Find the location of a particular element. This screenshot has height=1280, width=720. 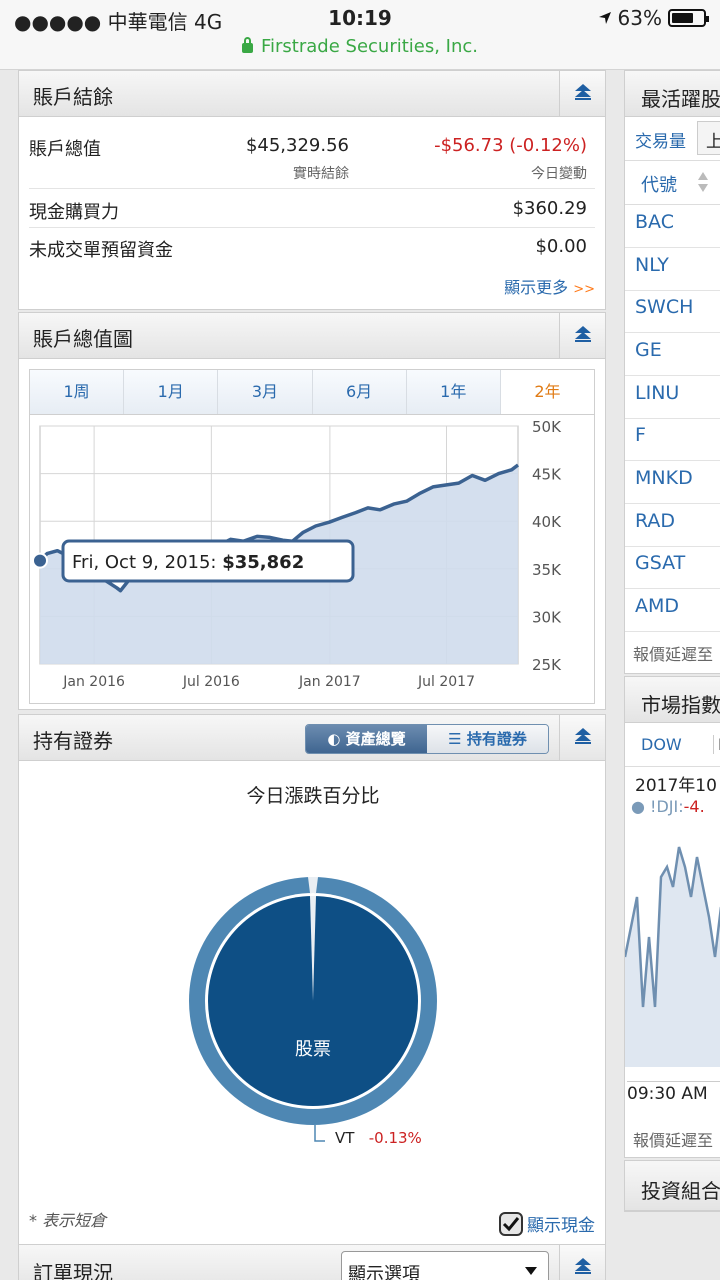

tooltip-value: $35,862 is located at coordinates (263, 562).